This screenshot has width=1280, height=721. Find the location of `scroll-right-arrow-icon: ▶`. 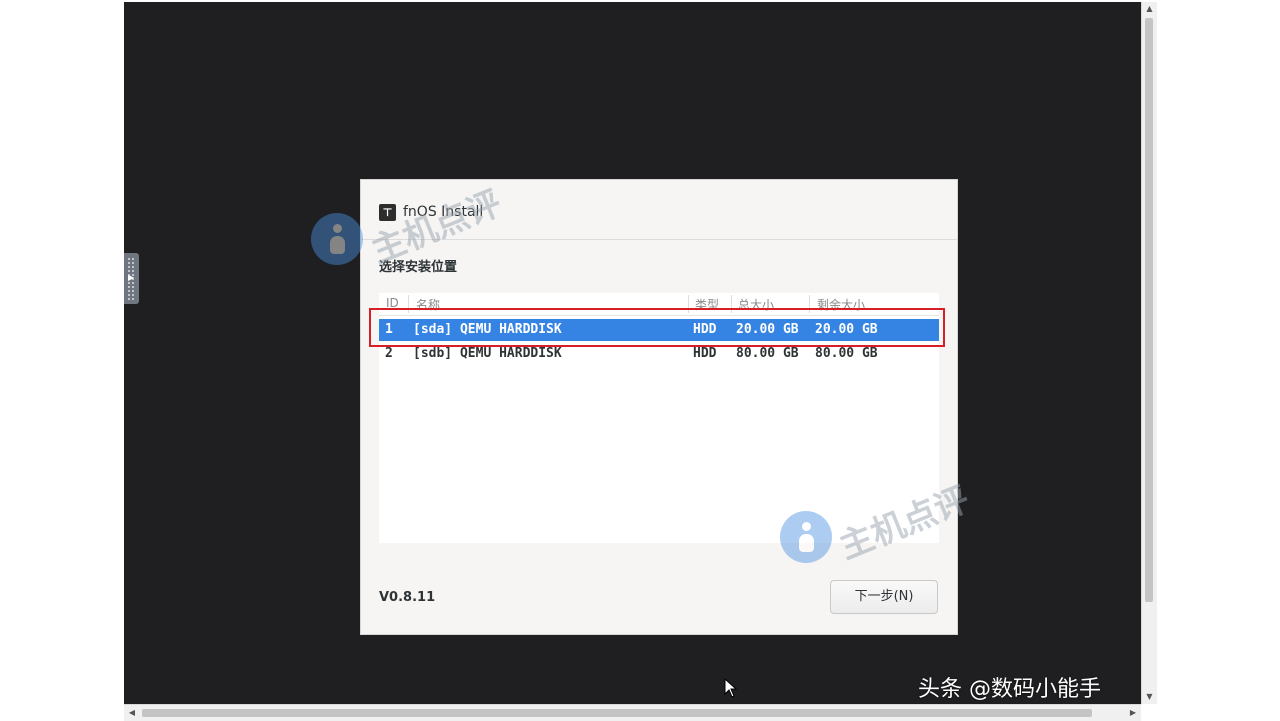

scroll-right-arrow-icon: ▶ is located at coordinates (1133, 713).